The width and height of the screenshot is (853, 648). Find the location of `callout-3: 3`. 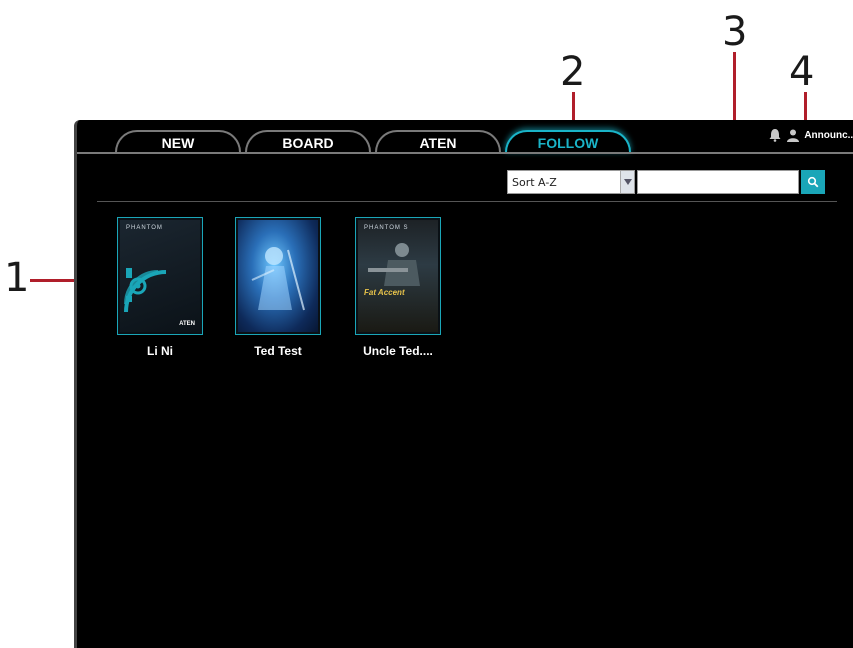

callout-3: 3 is located at coordinates (735, 32).